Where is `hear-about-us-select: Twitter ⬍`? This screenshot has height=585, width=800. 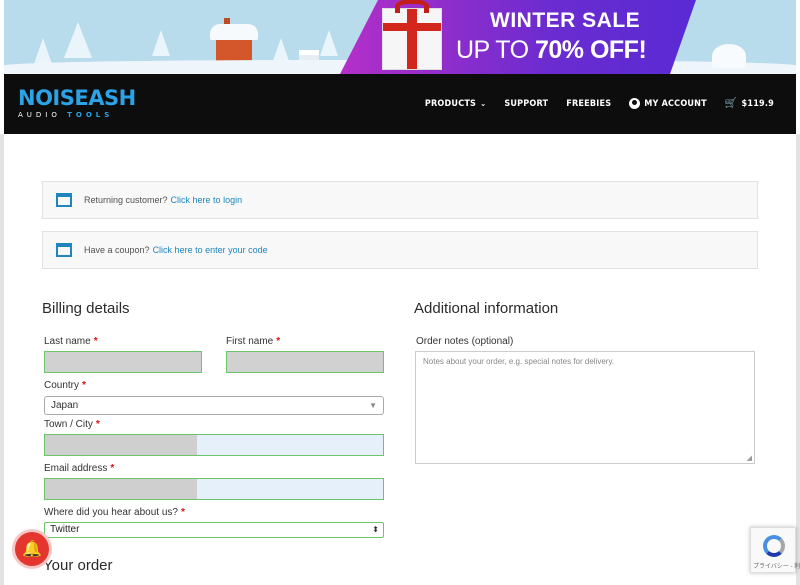 hear-about-us-select: Twitter ⬍ is located at coordinates (214, 530).